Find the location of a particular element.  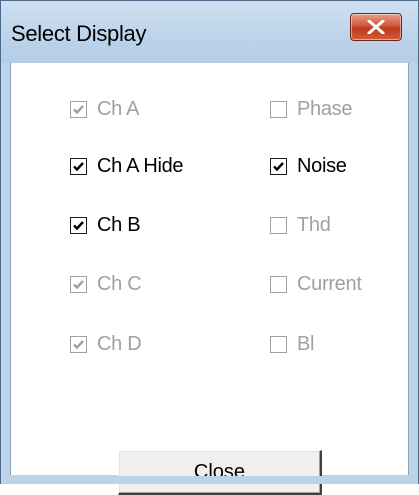

checkbox-label: Bl is located at coordinates (306, 343).